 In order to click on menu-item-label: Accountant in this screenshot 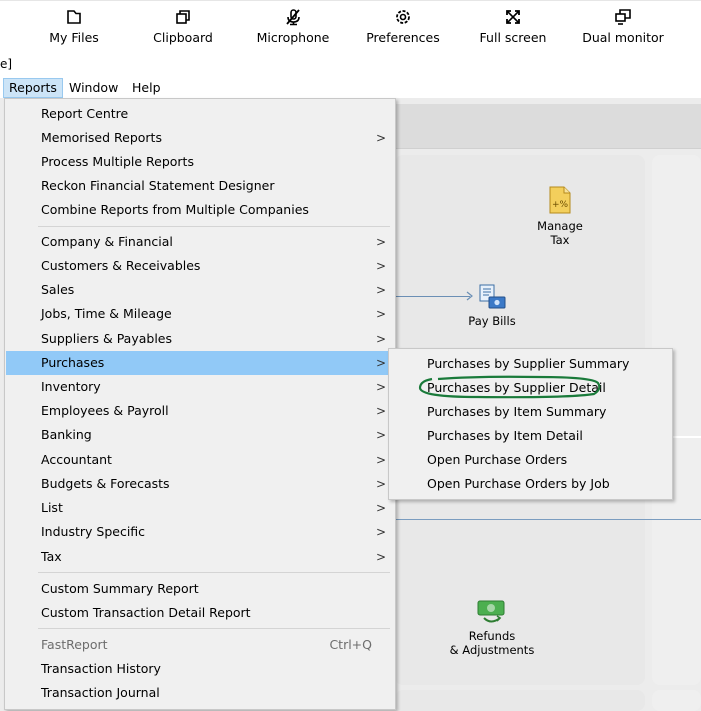, I will do `click(76, 459)`.